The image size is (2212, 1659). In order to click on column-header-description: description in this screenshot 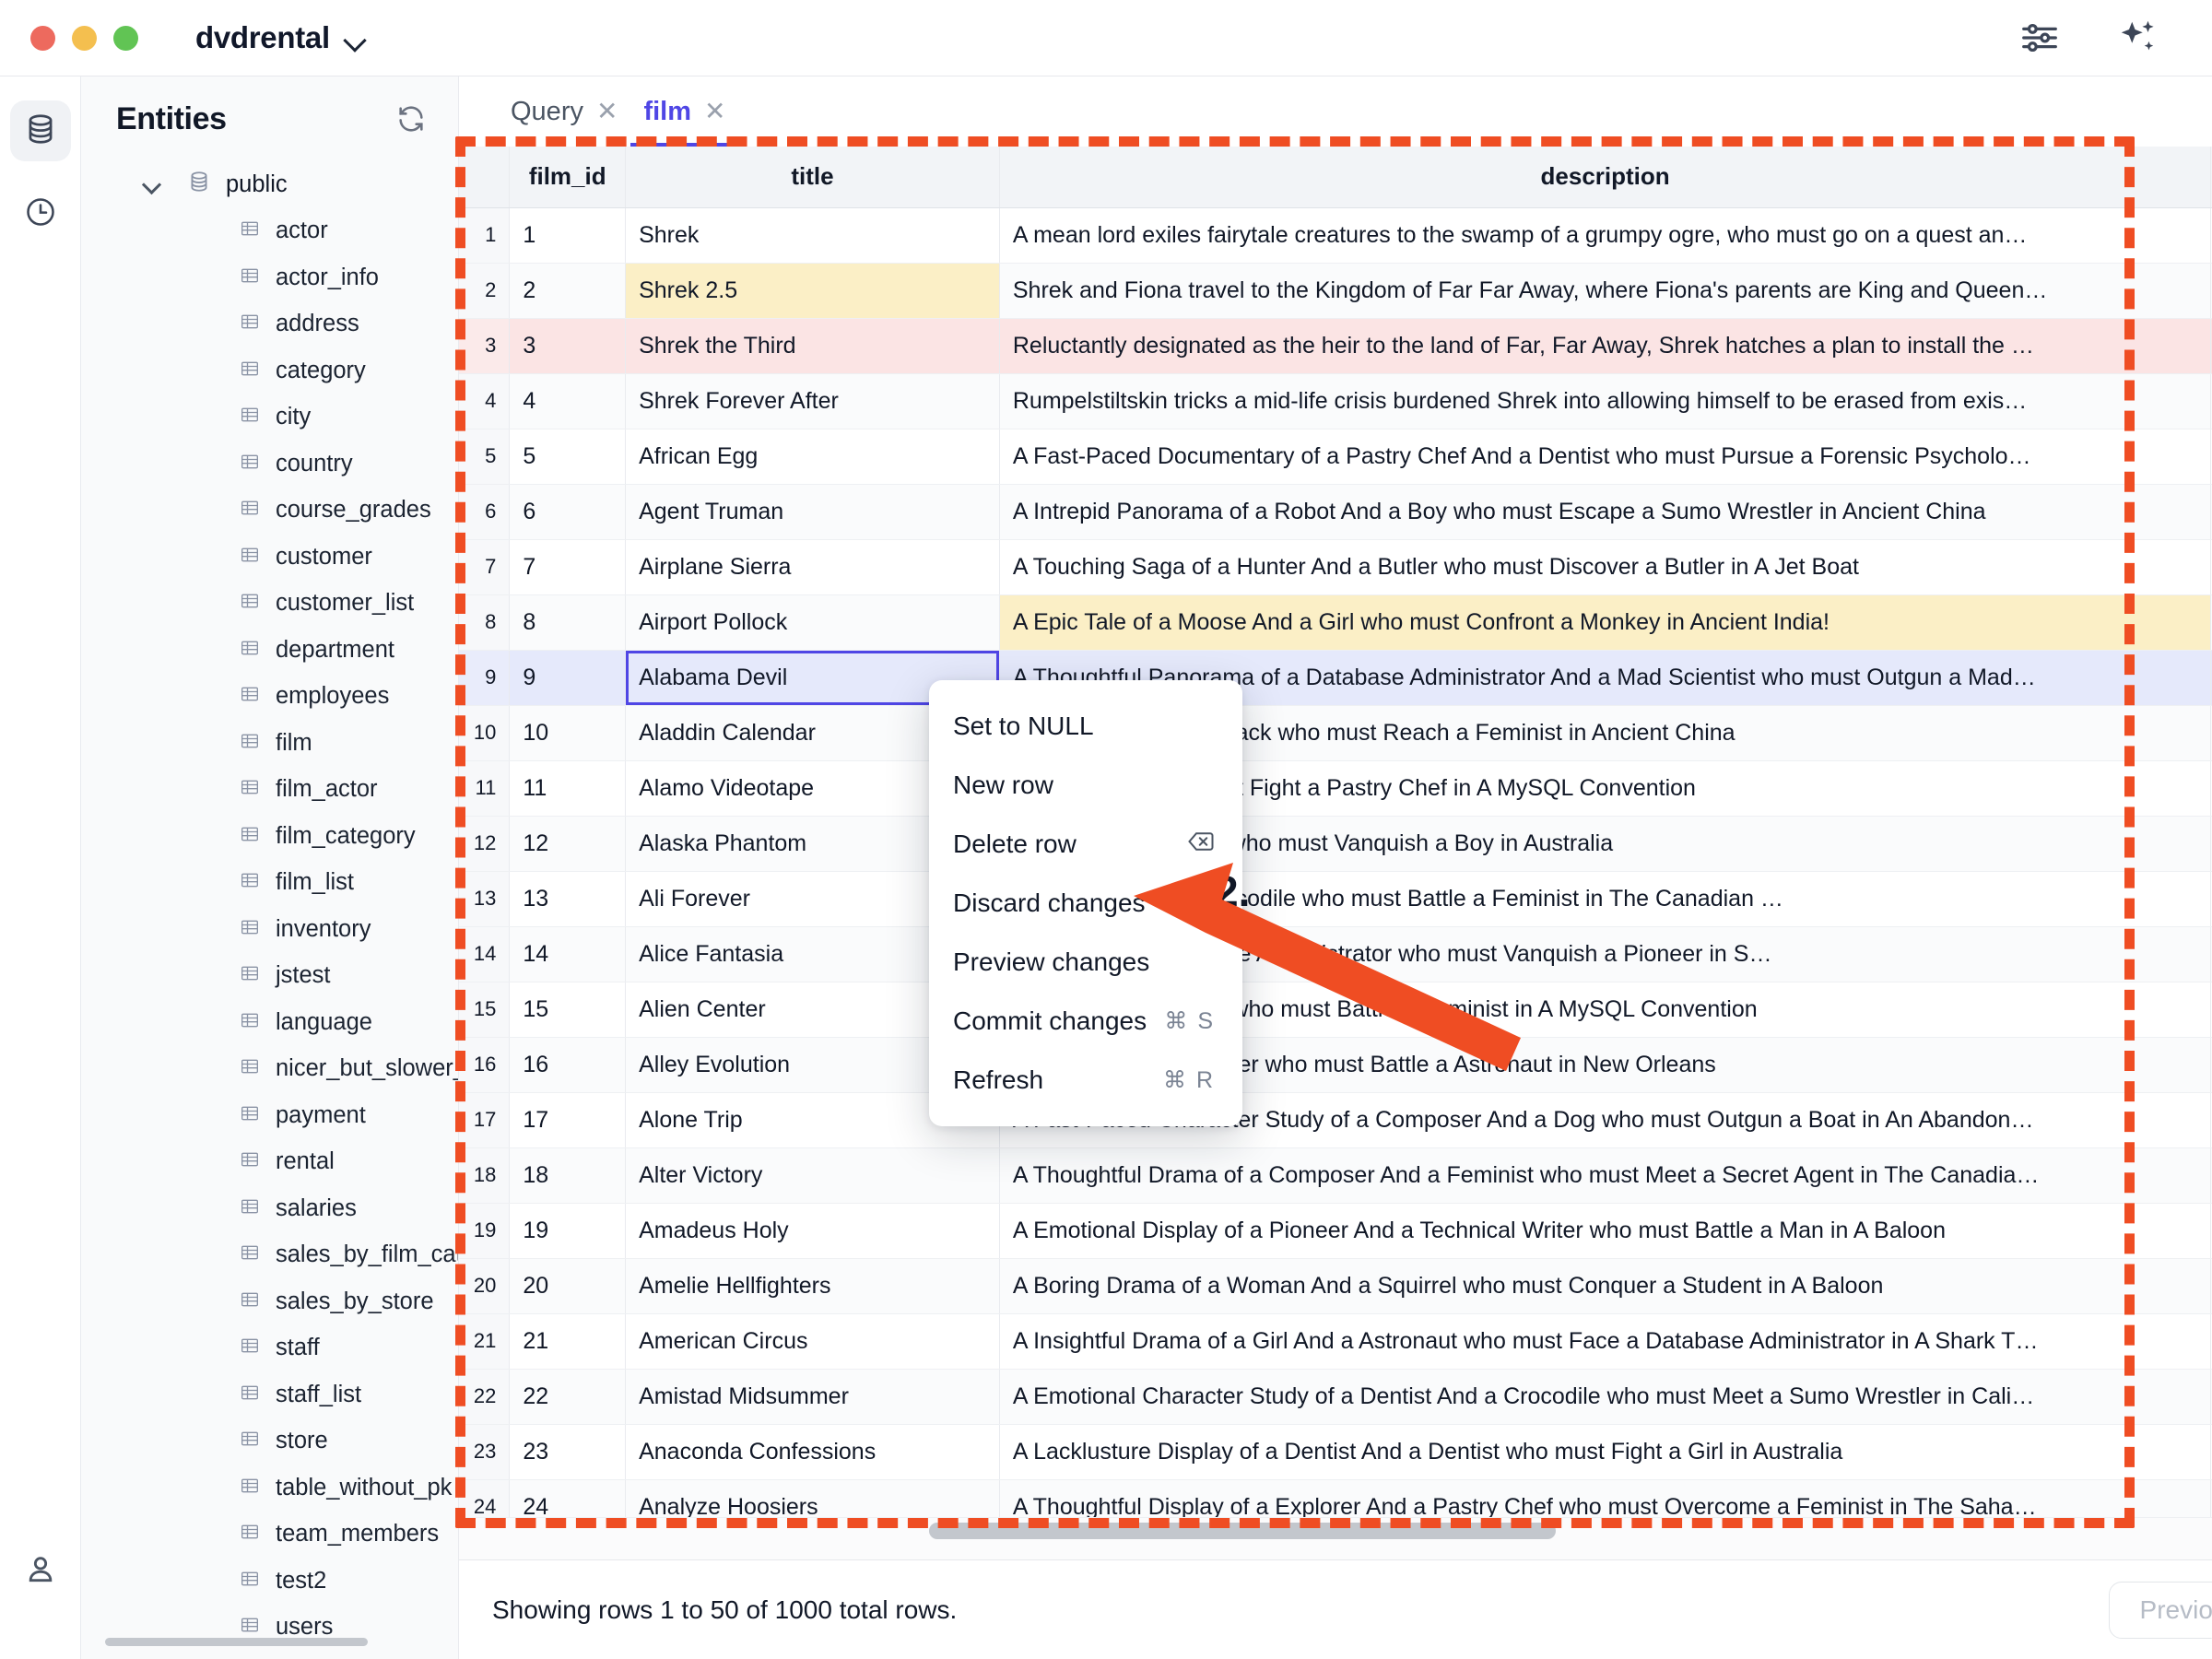, I will do `click(1605, 177)`.